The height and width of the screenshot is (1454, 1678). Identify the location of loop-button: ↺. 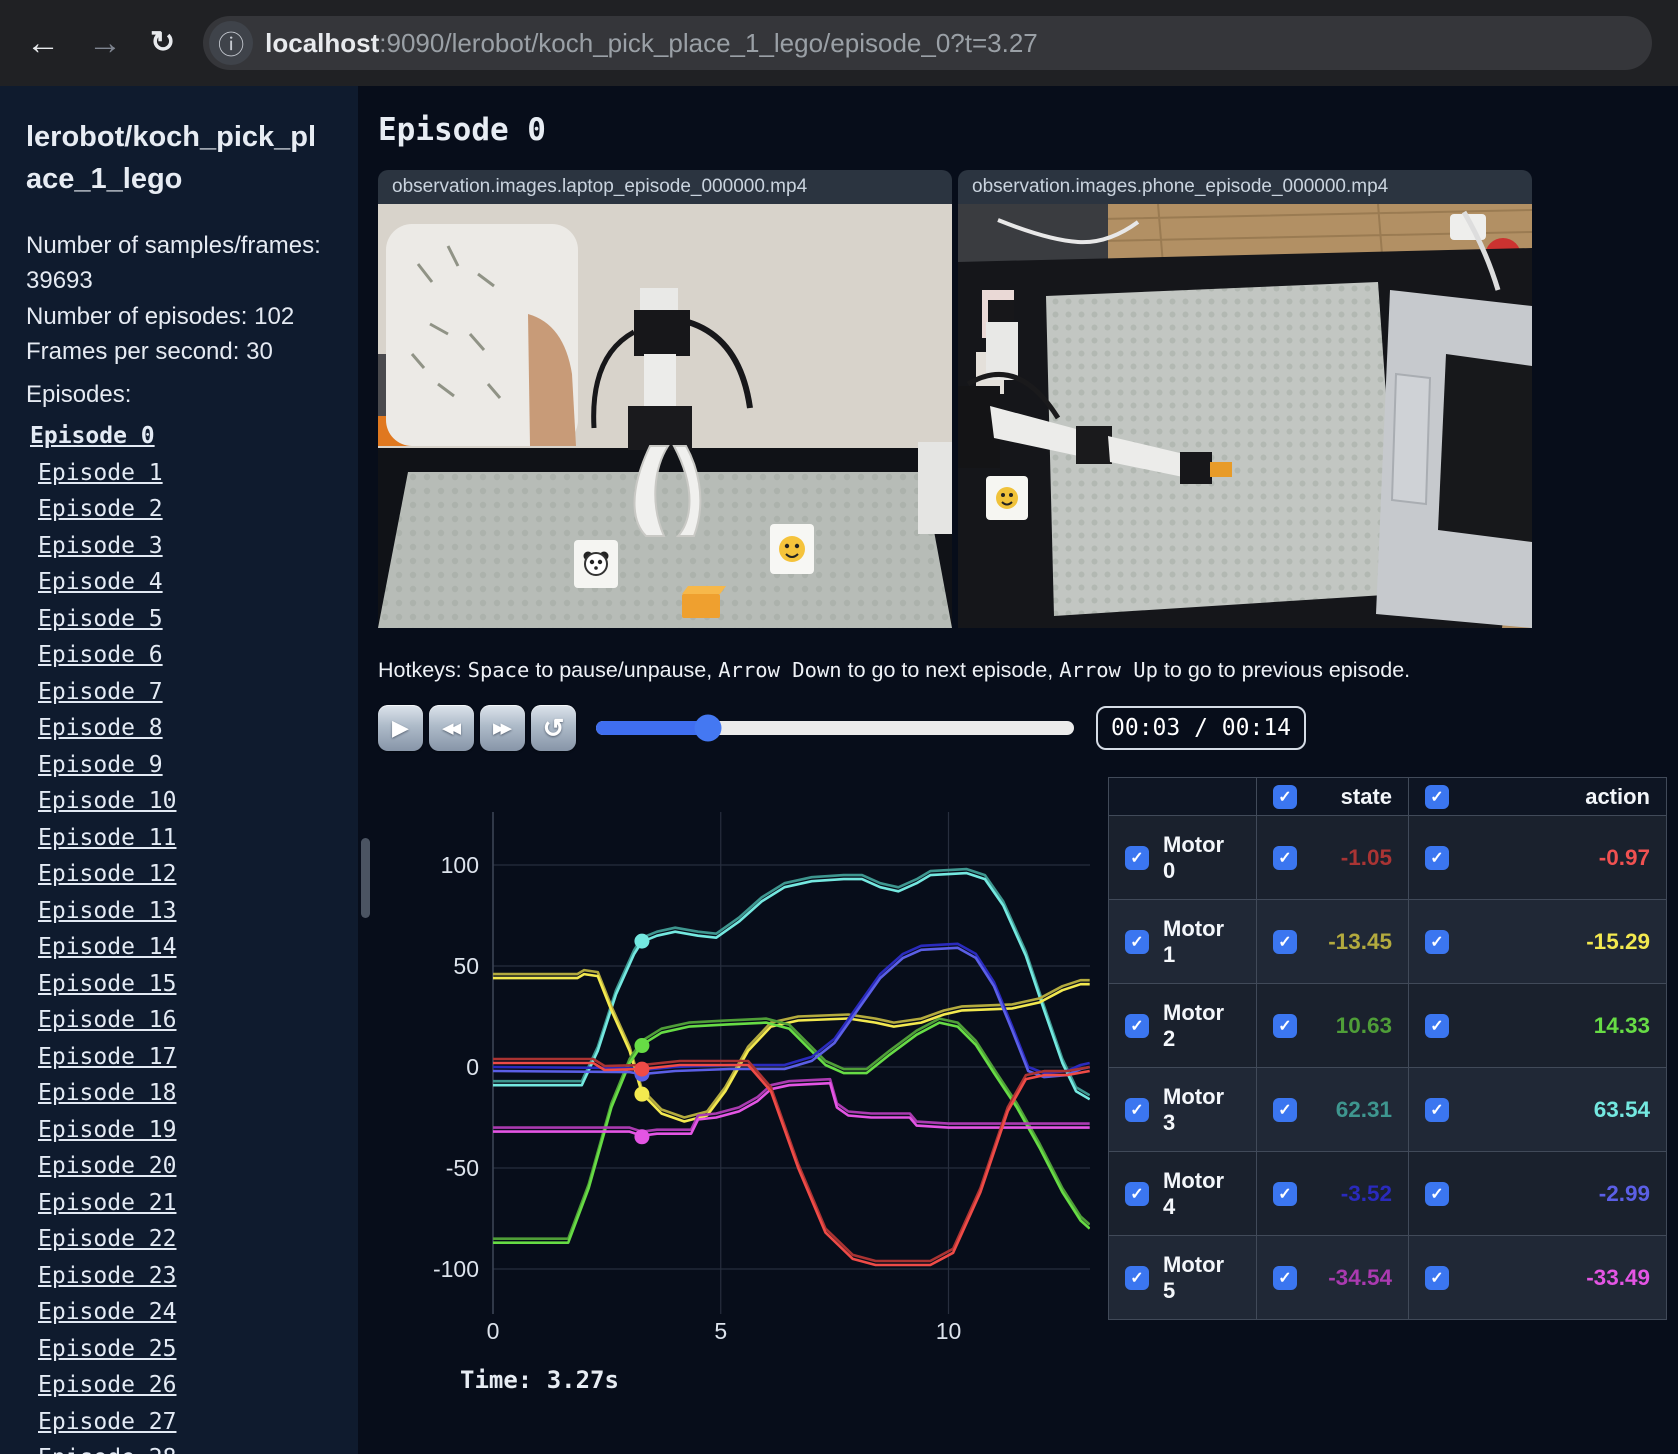
(553, 728).